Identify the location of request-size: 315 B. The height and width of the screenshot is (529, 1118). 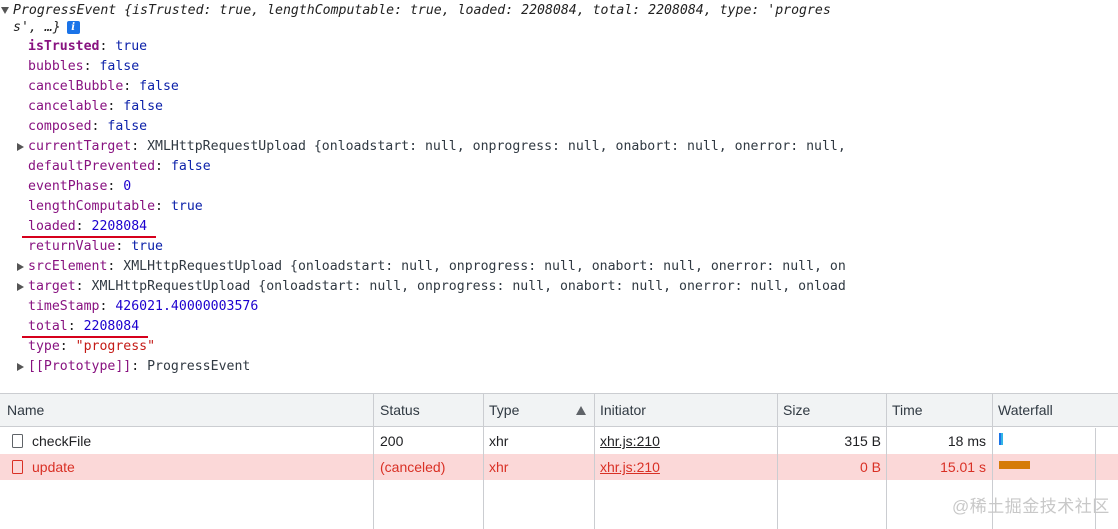
(862, 441).